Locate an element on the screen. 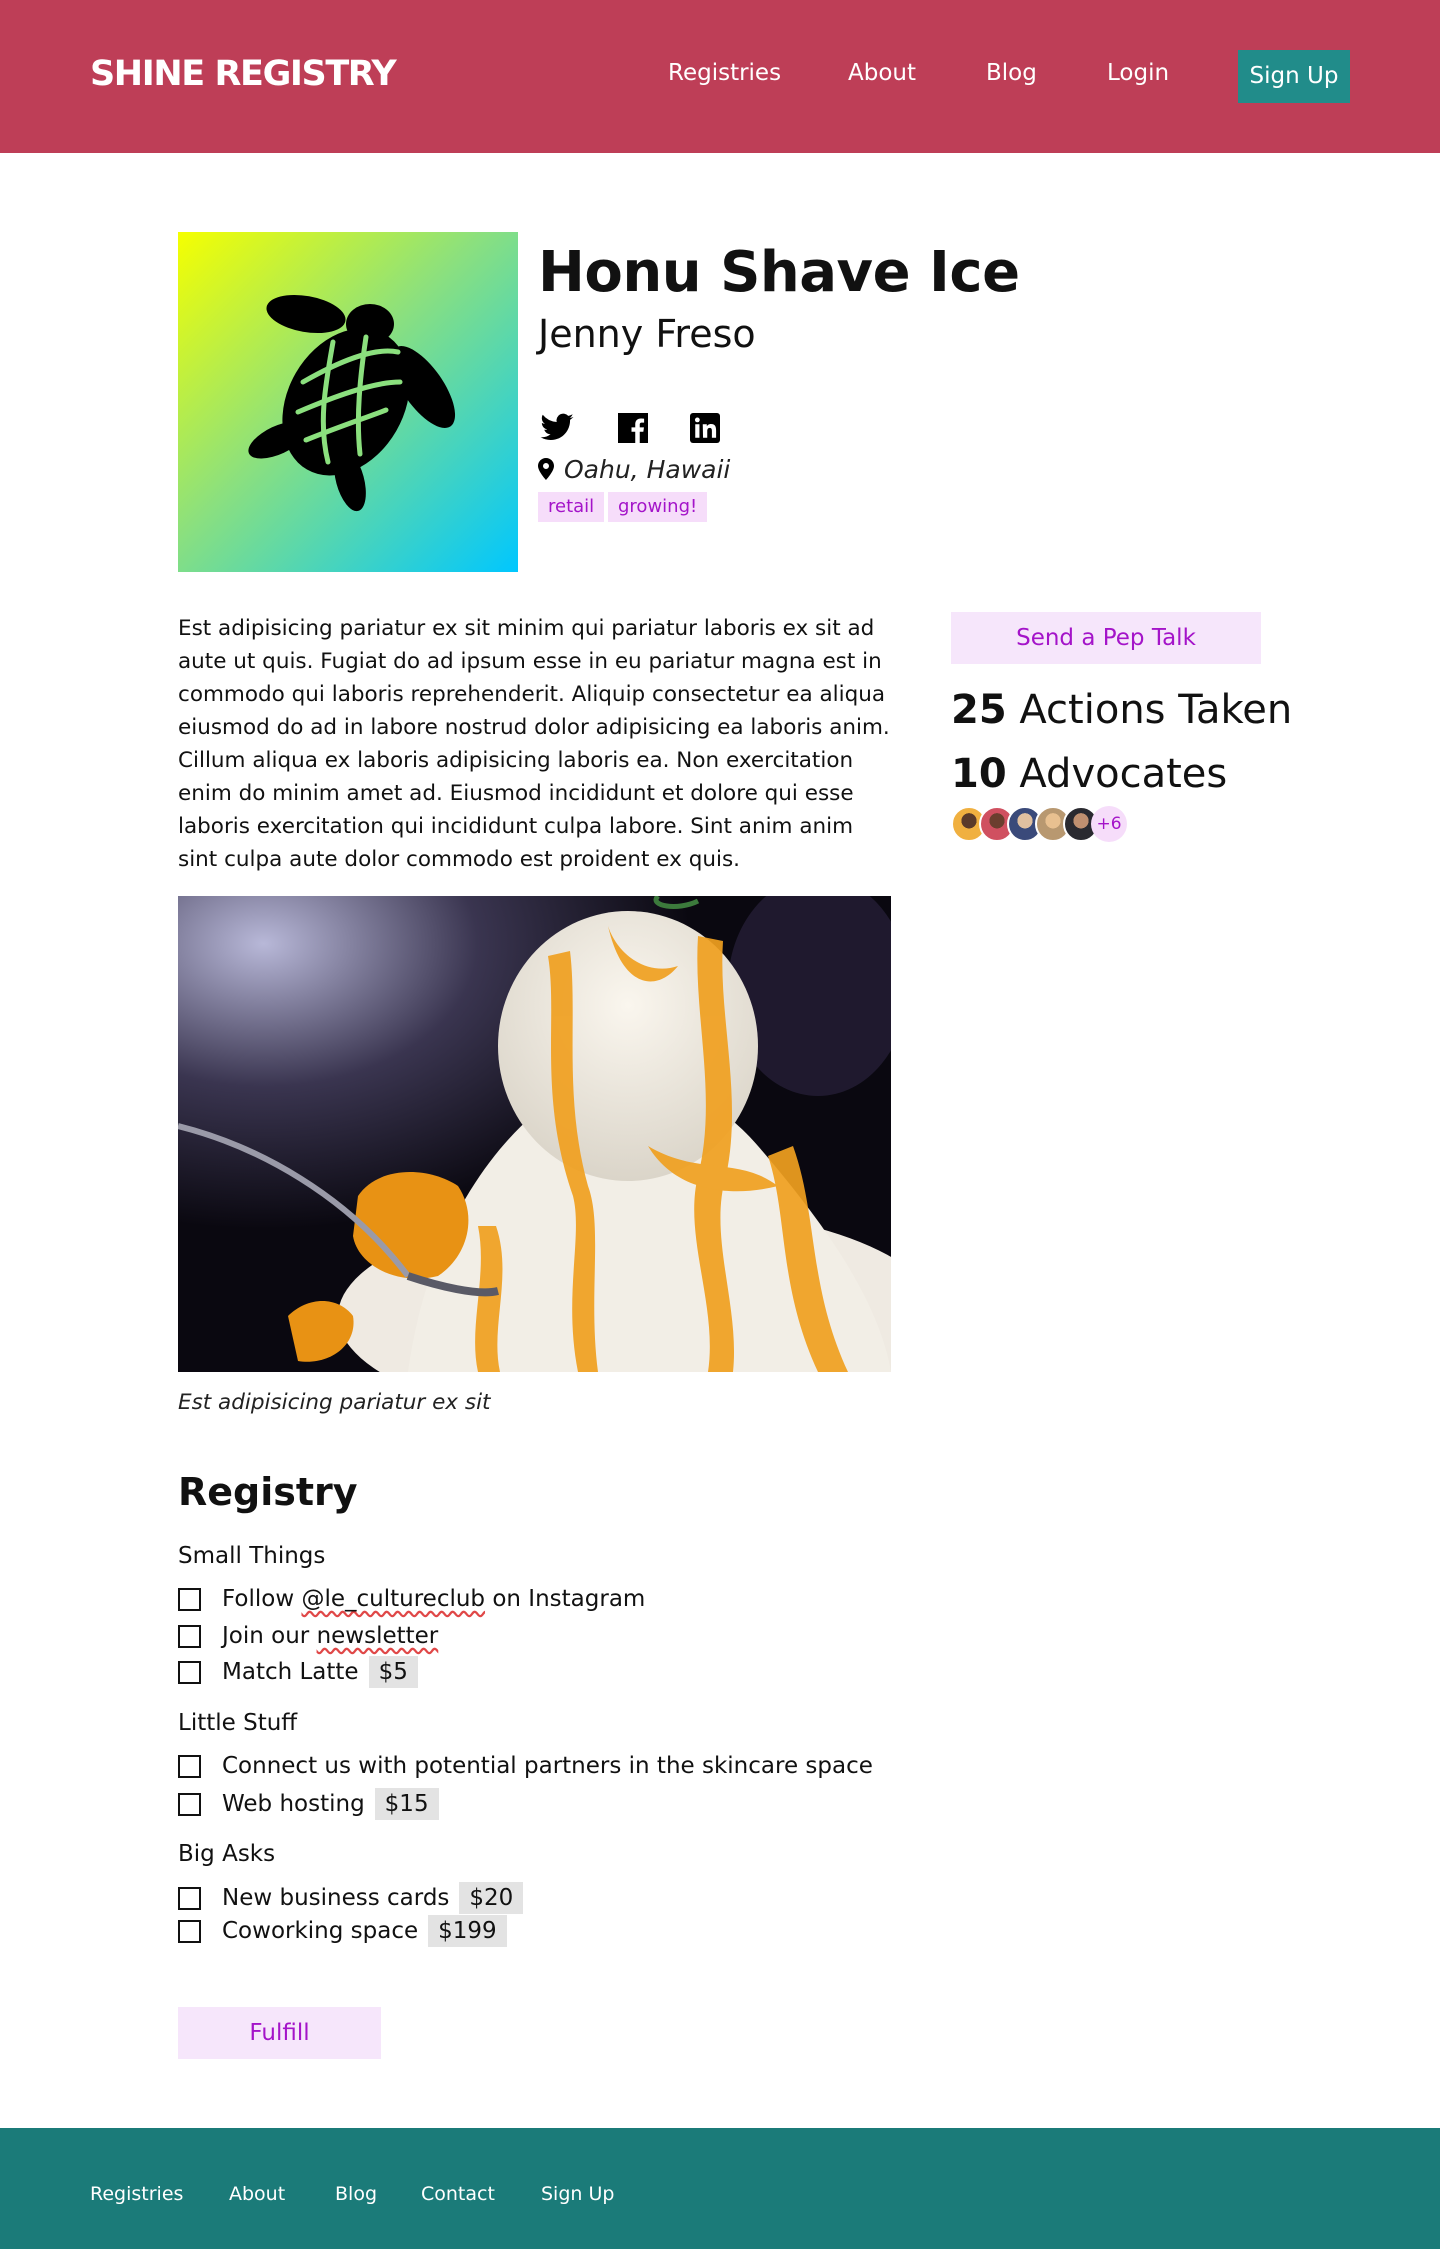  more-advocates-badge: +6 is located at coordinates (1109, 824).